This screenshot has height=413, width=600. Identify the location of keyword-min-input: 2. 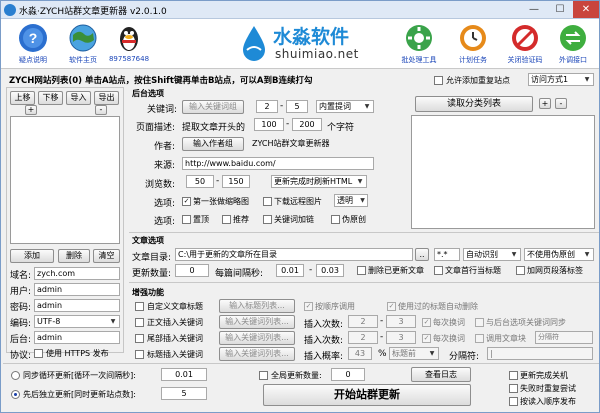
(267, 106).